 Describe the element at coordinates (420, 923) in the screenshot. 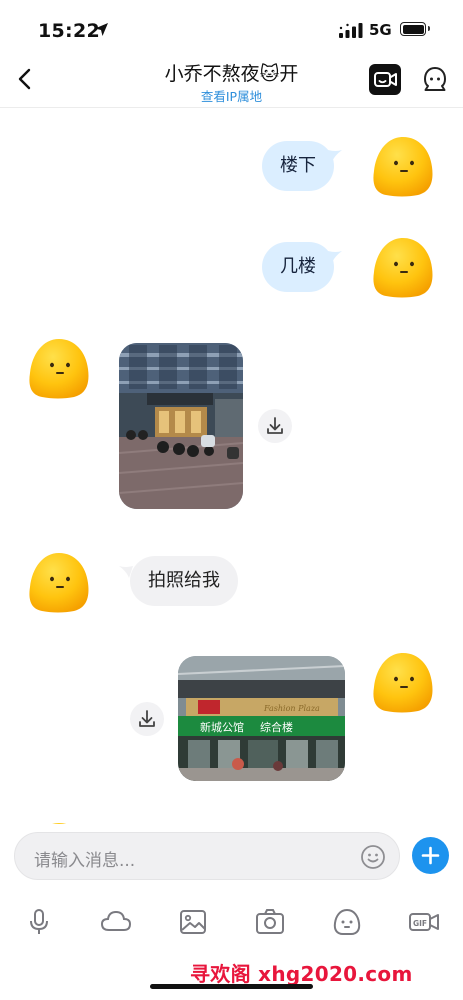

I see `svg-text: GIF` at that location.